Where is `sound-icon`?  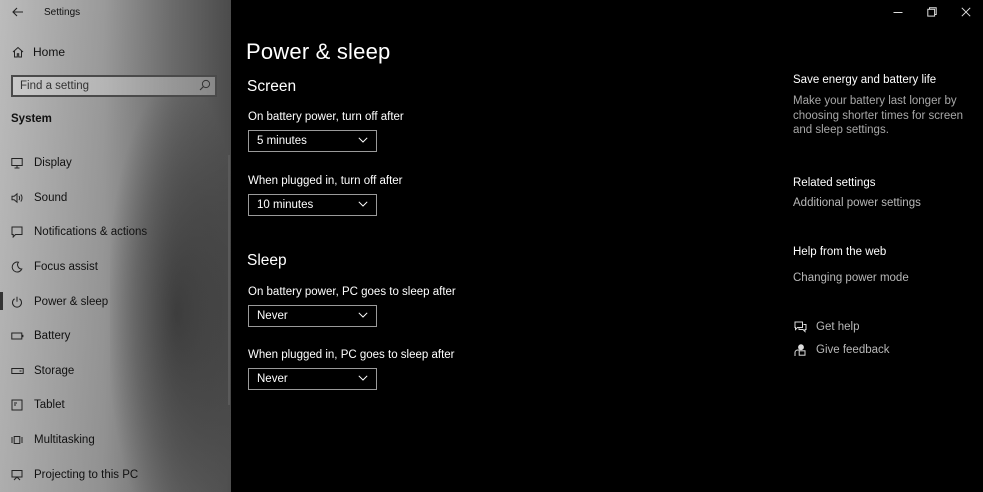 sound-icon is located at coordinates (17, 198).